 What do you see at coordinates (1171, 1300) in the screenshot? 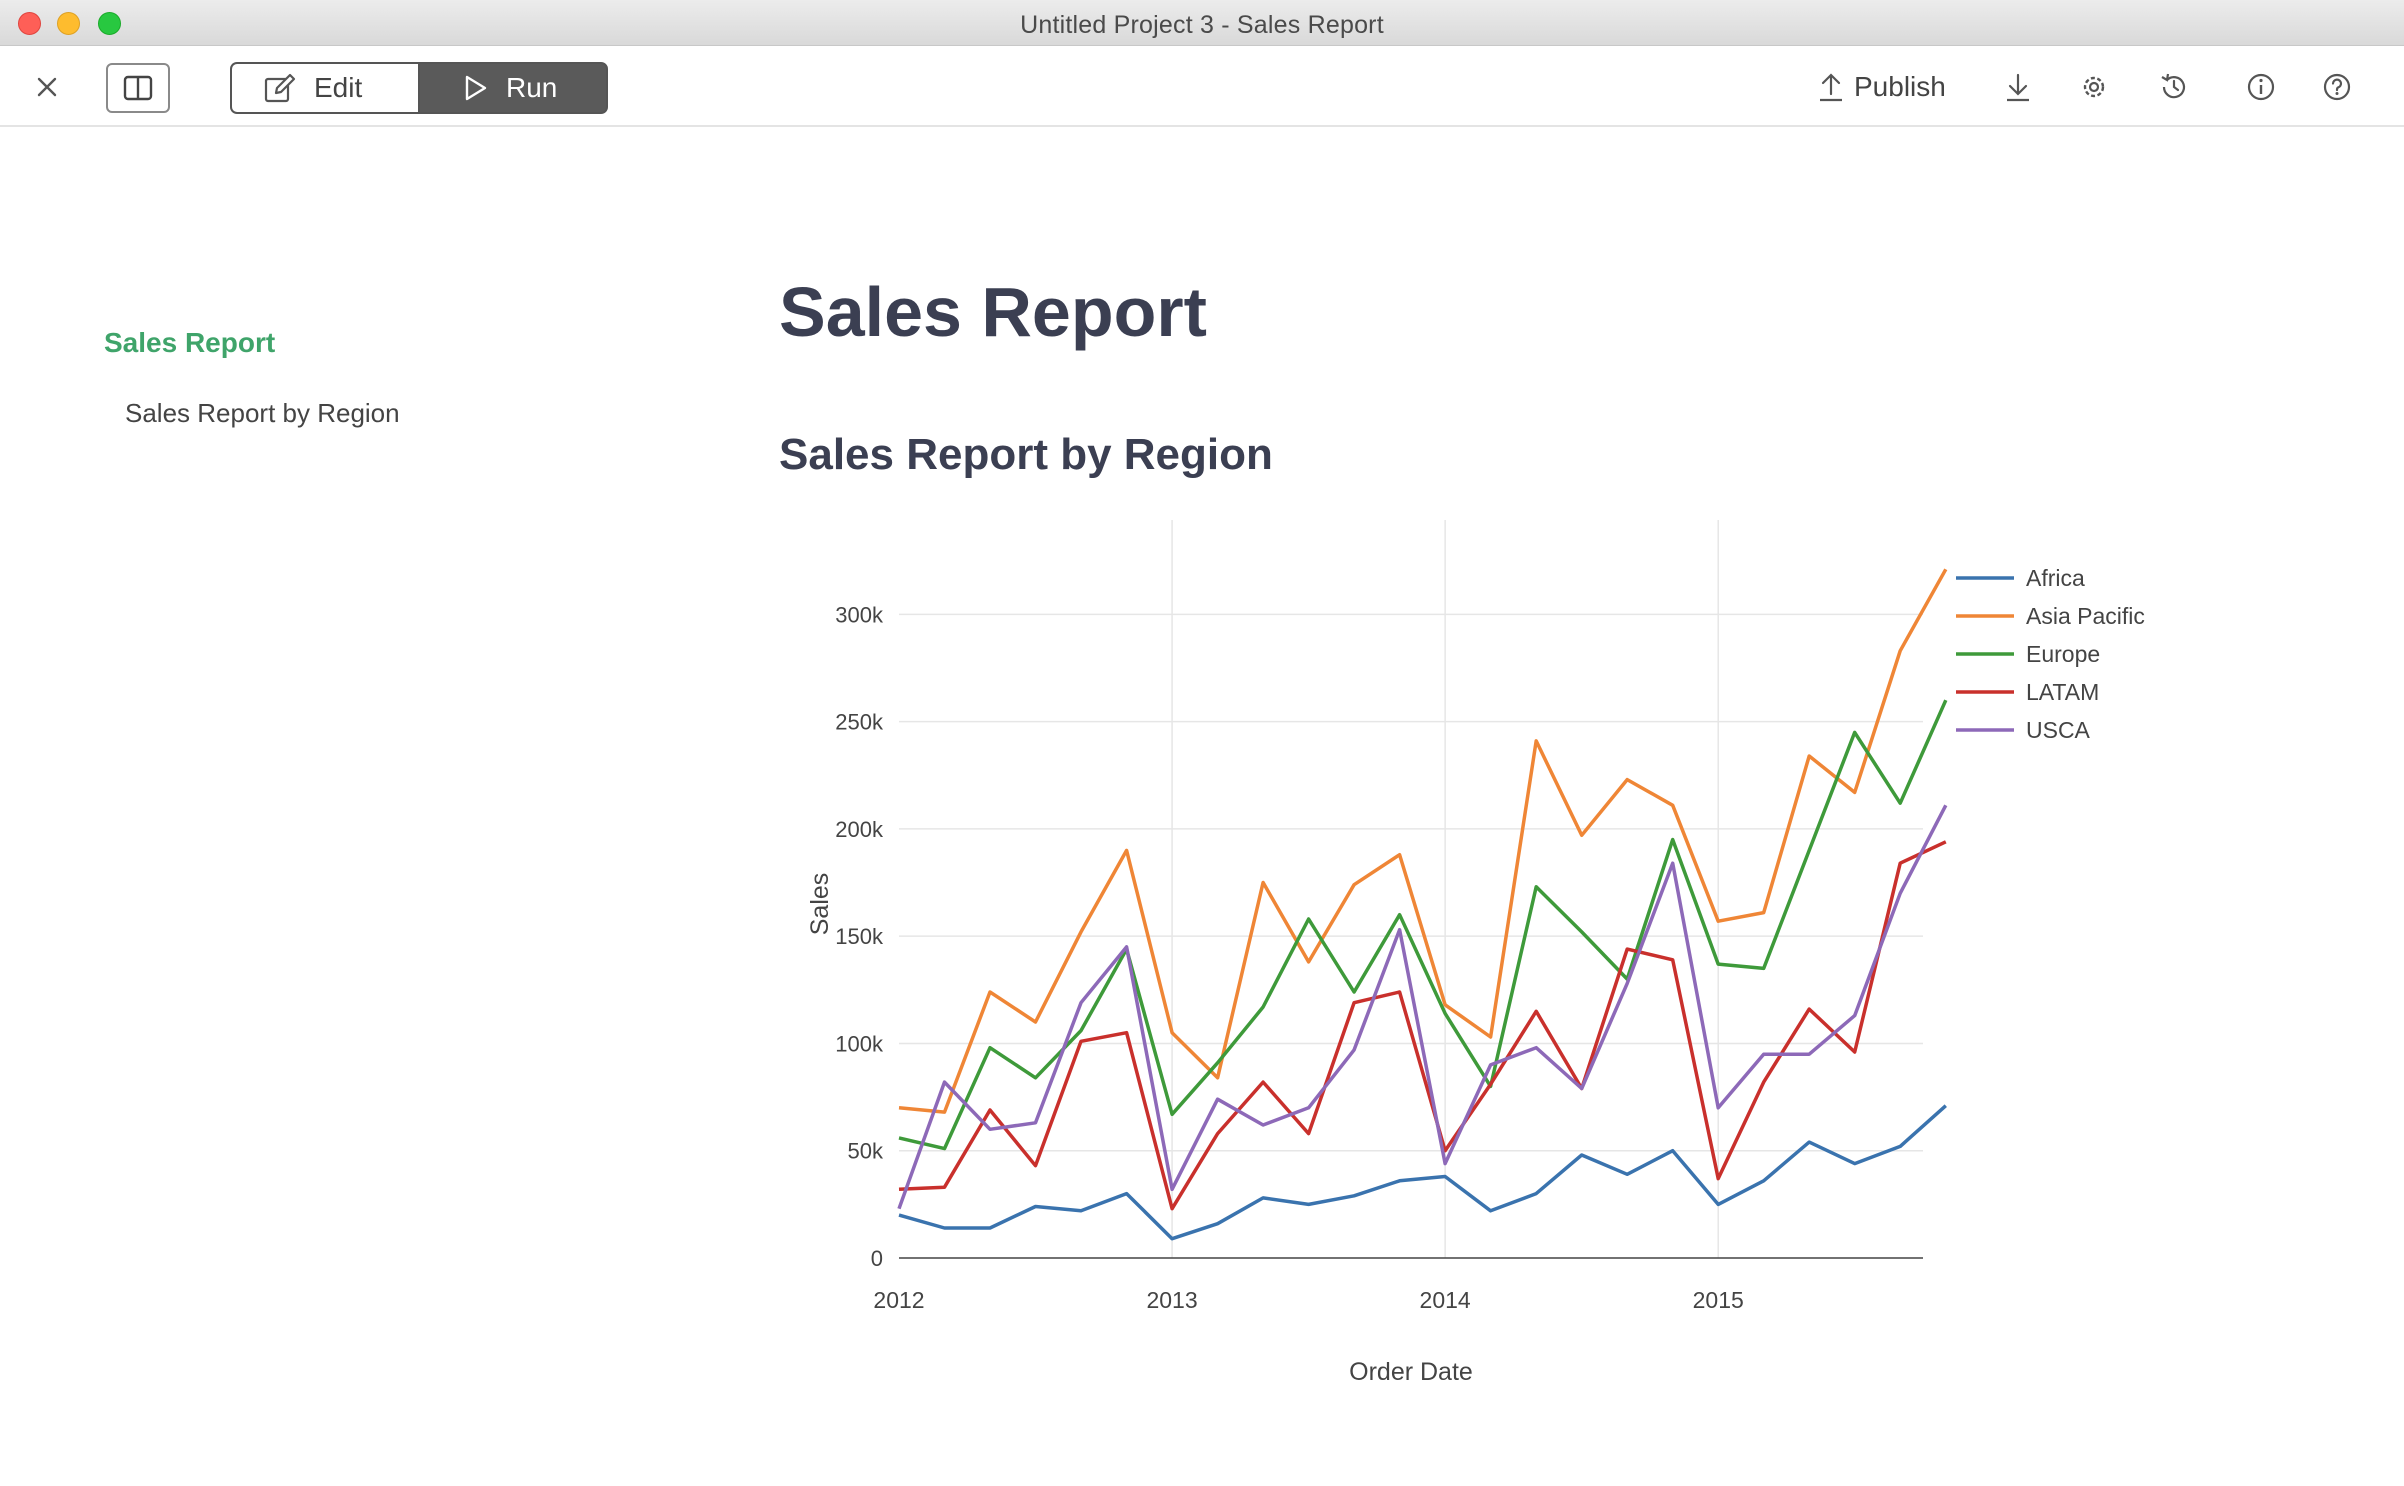
I see `x-tick-label: 2013` at bounding box center [1171, 1300].